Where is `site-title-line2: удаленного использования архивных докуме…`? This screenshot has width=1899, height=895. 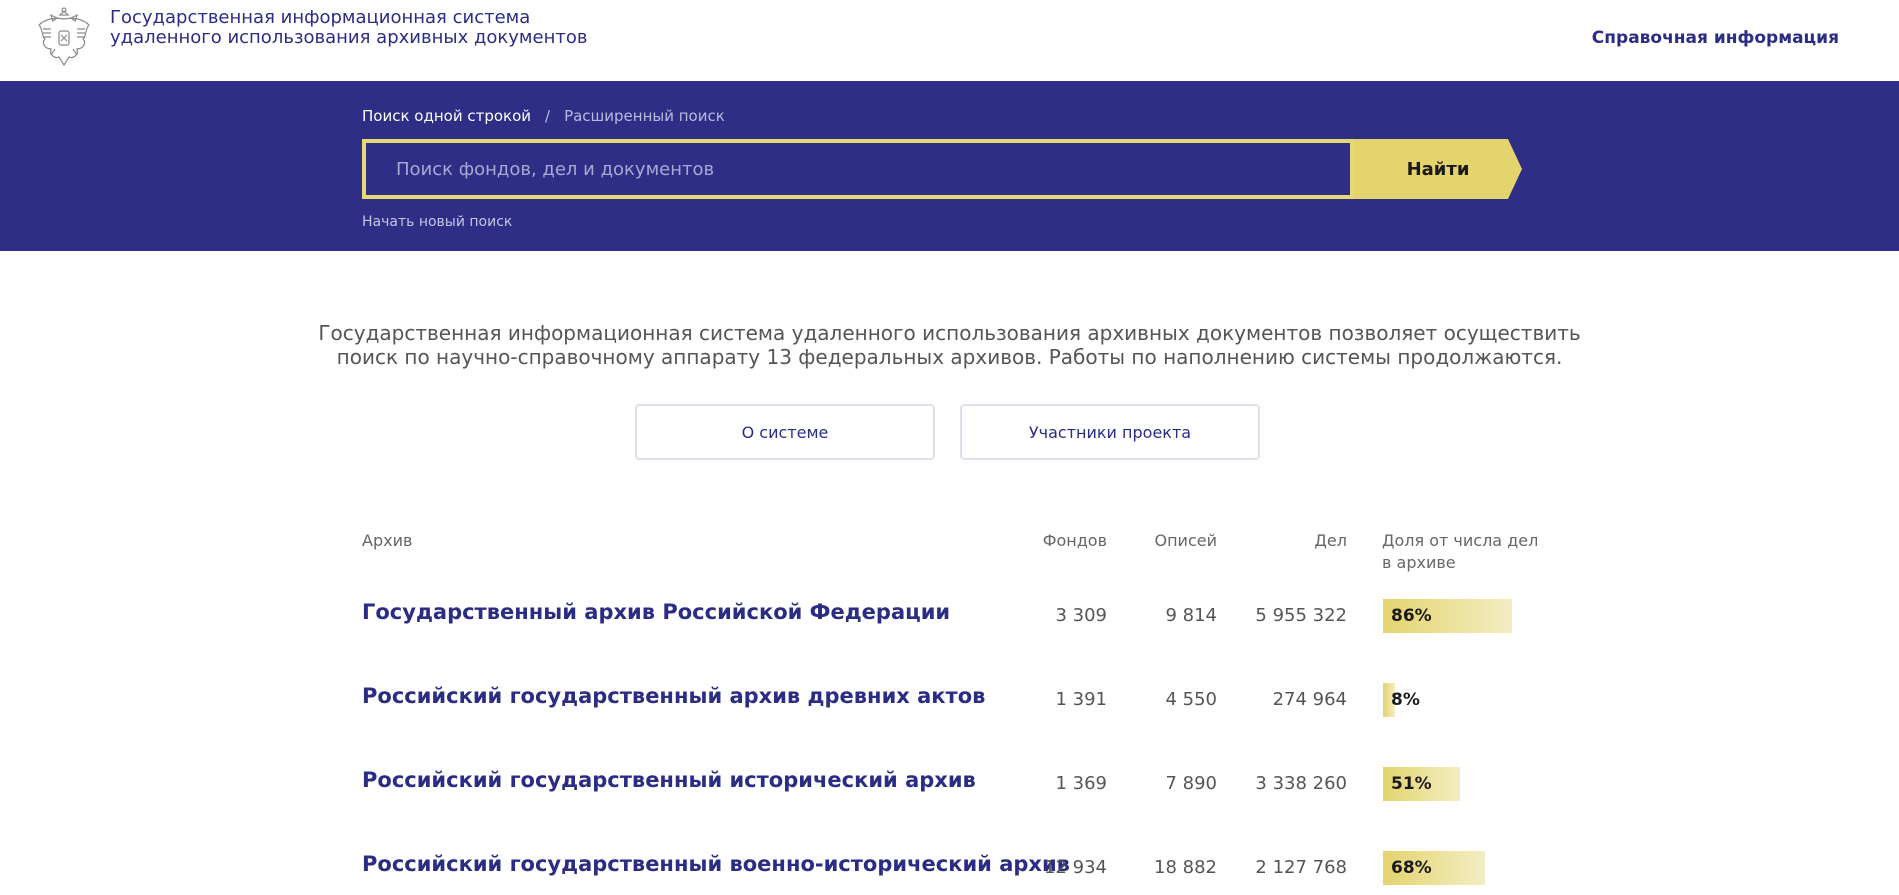 site-title-line2: удаленного использования архивных докуме… is located at coordinates (349, 37).